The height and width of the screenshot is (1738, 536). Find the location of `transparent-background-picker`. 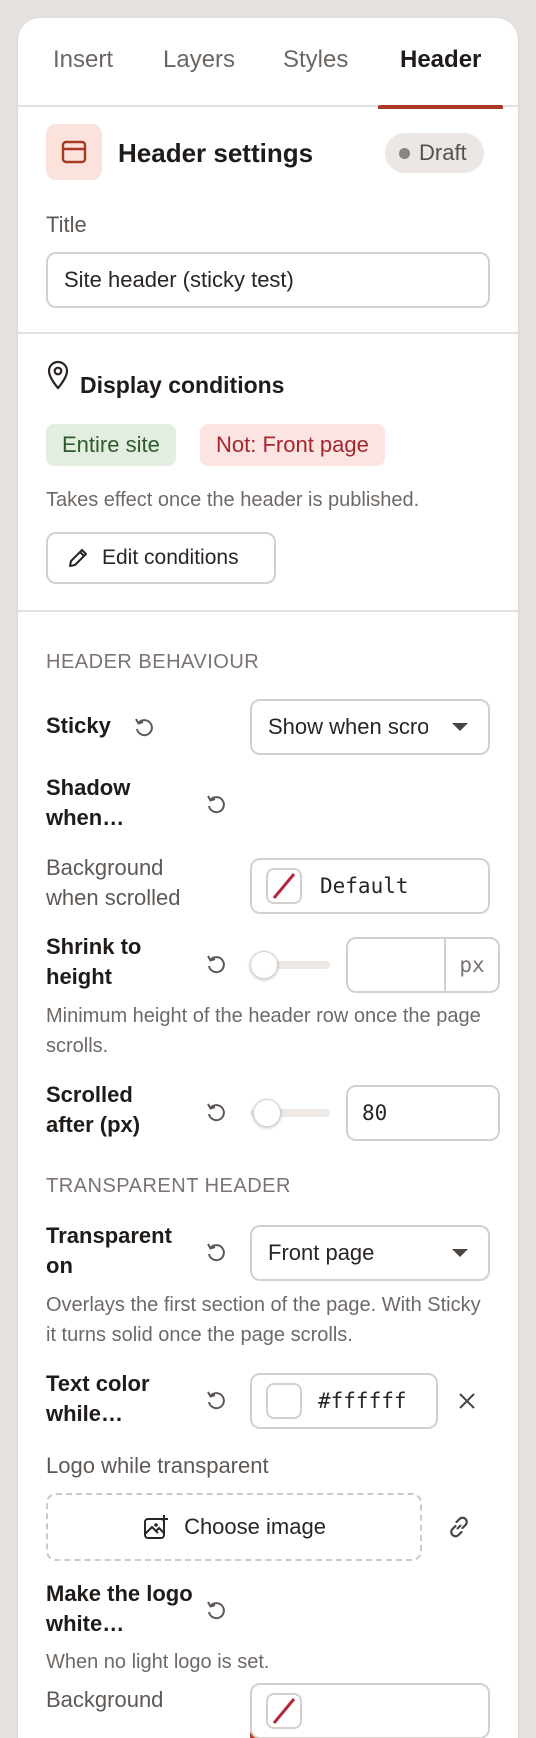

transparent-background-picker is located at coordinates (370, 1710).